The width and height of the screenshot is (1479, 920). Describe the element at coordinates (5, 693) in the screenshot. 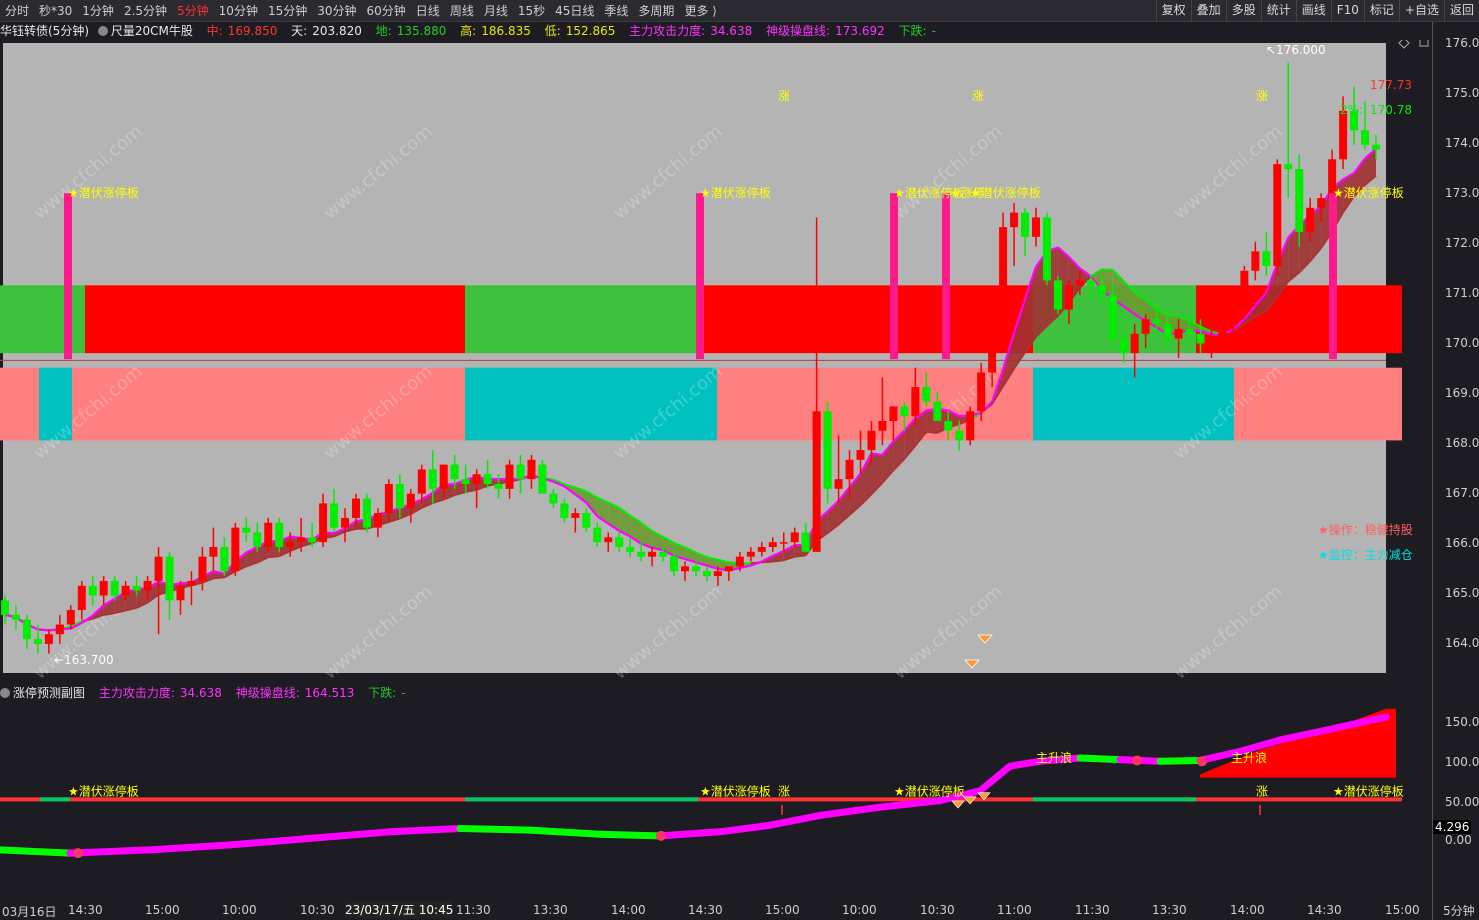

I see `sub-indicator-dot-icon` at that location.